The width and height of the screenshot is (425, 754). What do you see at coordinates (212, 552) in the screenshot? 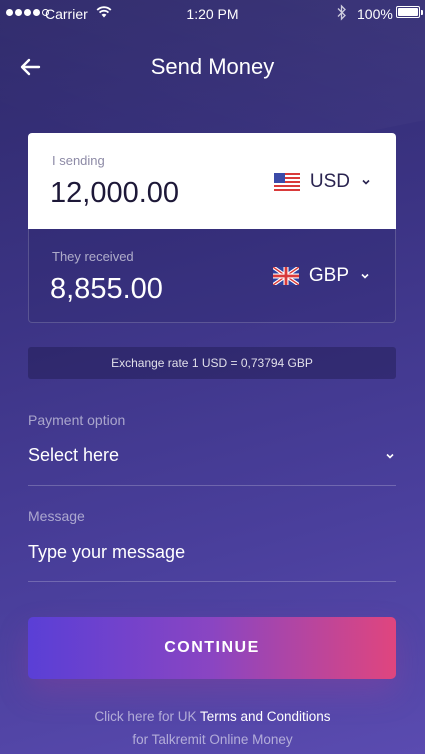
I see `message-input` at bounding box center [212, 552].